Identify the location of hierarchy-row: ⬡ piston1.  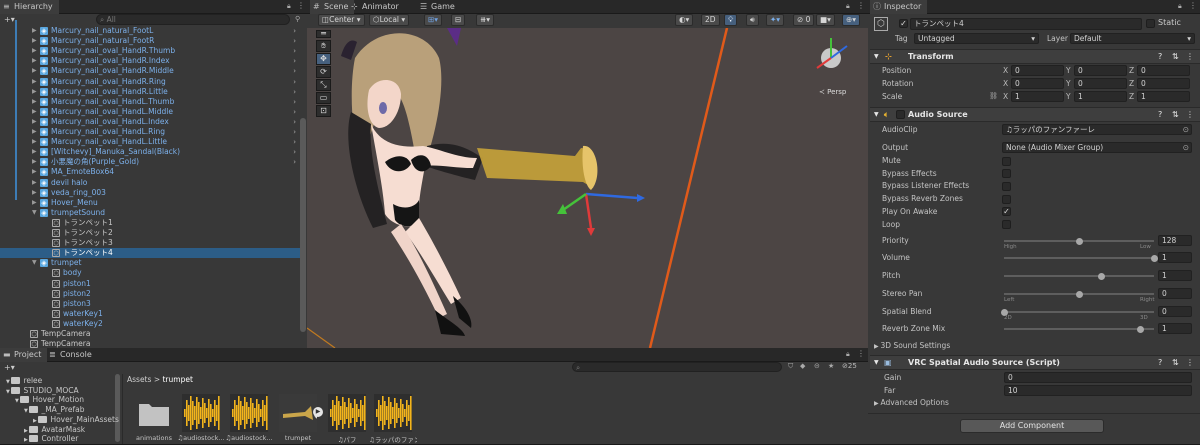
(150, 284).